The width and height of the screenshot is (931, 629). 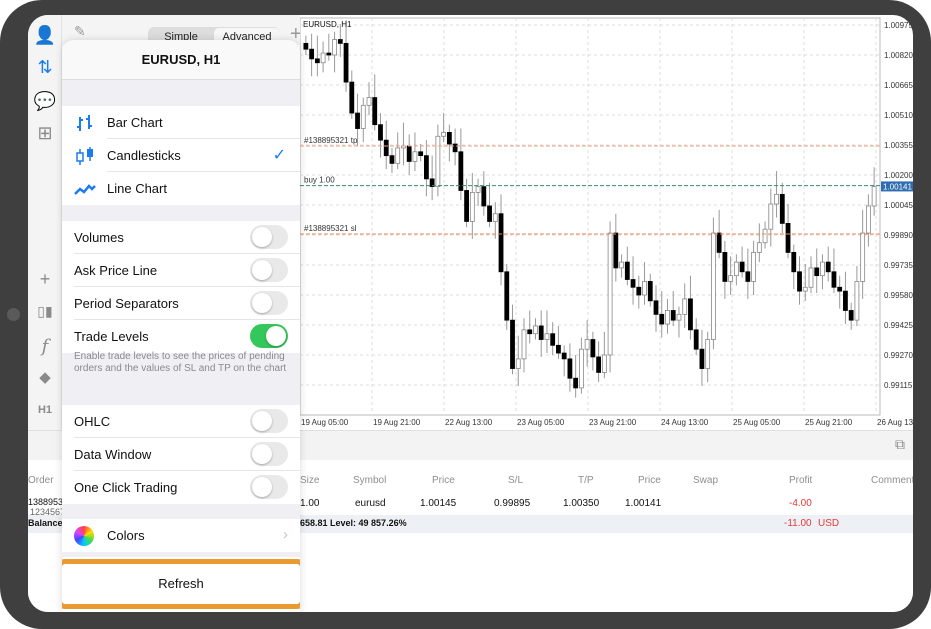 I want to click on period-separators-toggle, so click(x=269, y=303).